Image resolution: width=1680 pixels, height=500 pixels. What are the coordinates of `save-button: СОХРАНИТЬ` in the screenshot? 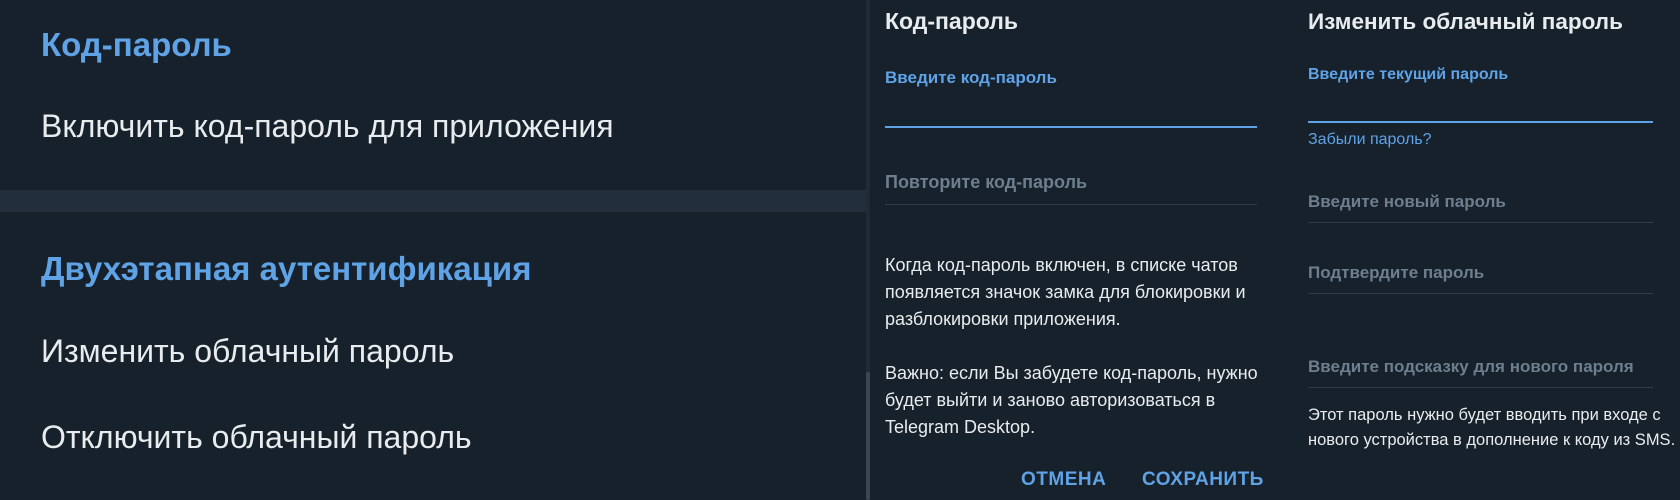 It's located at (1203, 480).